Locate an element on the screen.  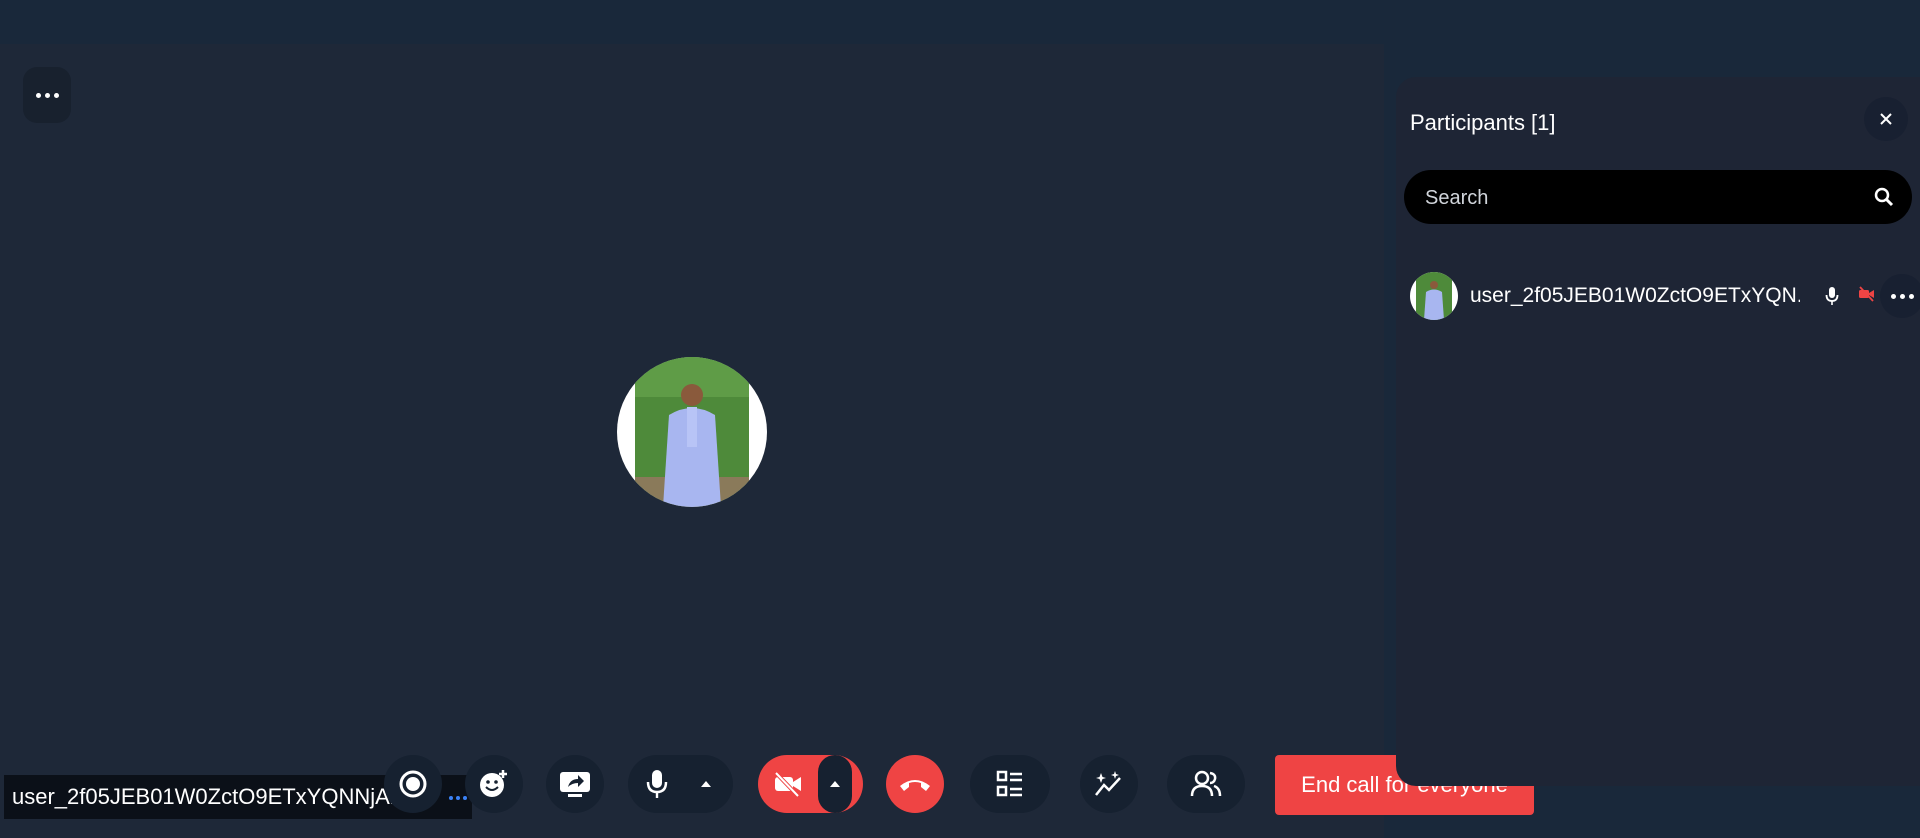
participant-avatar is located at coordinates (1434, 296).